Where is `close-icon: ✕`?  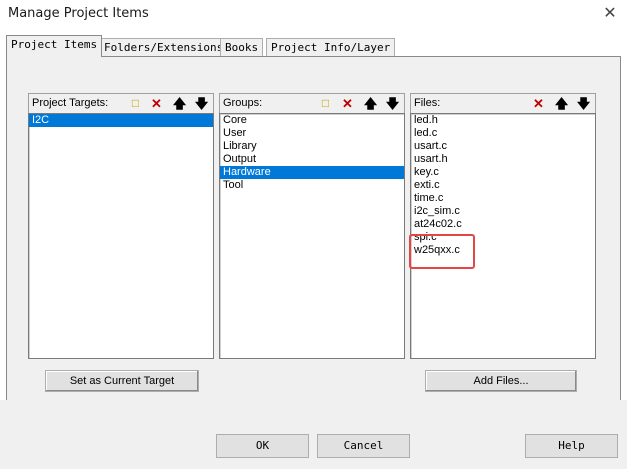 close-icon: ✕ is located at coordinates (610, 14).